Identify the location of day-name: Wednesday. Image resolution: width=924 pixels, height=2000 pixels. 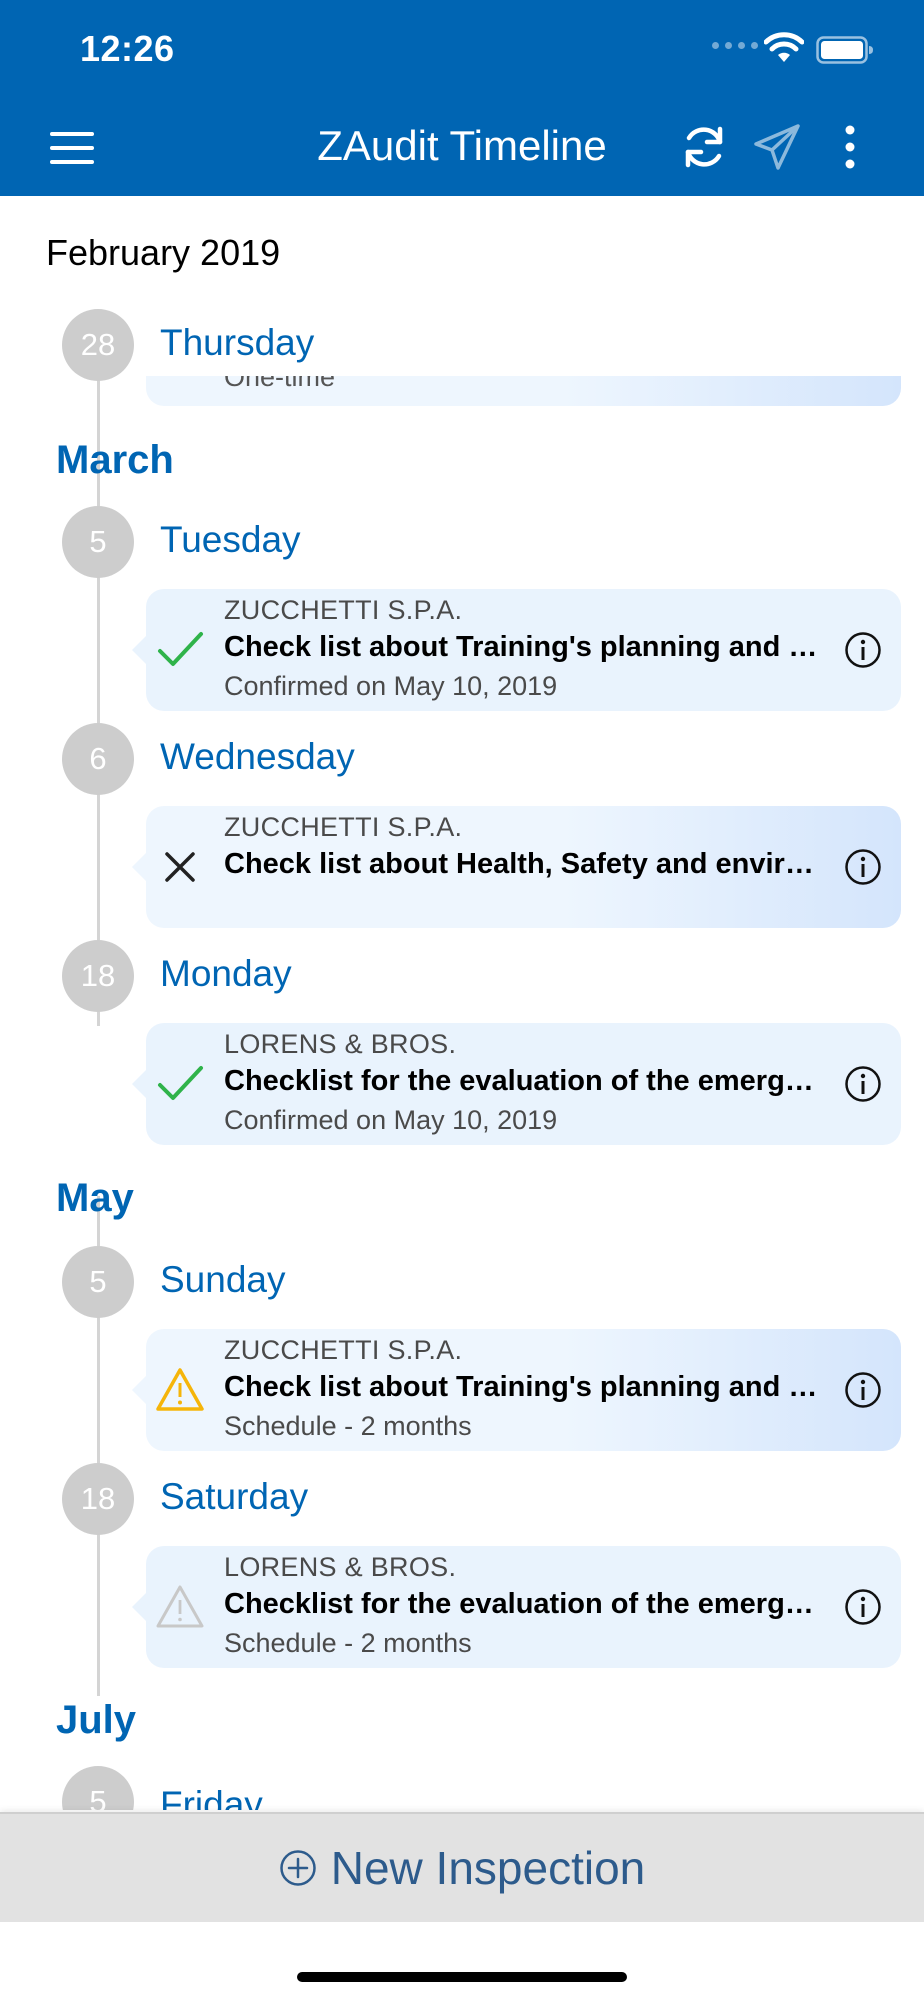
(257, 756).